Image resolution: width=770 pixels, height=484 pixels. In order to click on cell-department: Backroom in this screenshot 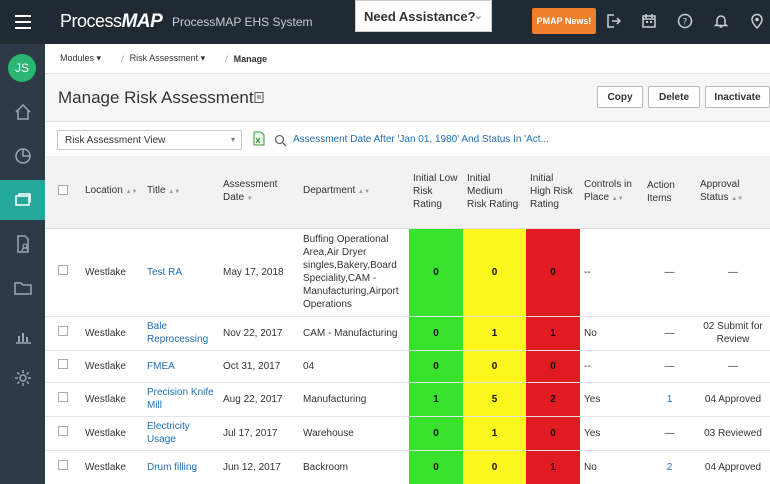, I will do `click(354, 467)`.